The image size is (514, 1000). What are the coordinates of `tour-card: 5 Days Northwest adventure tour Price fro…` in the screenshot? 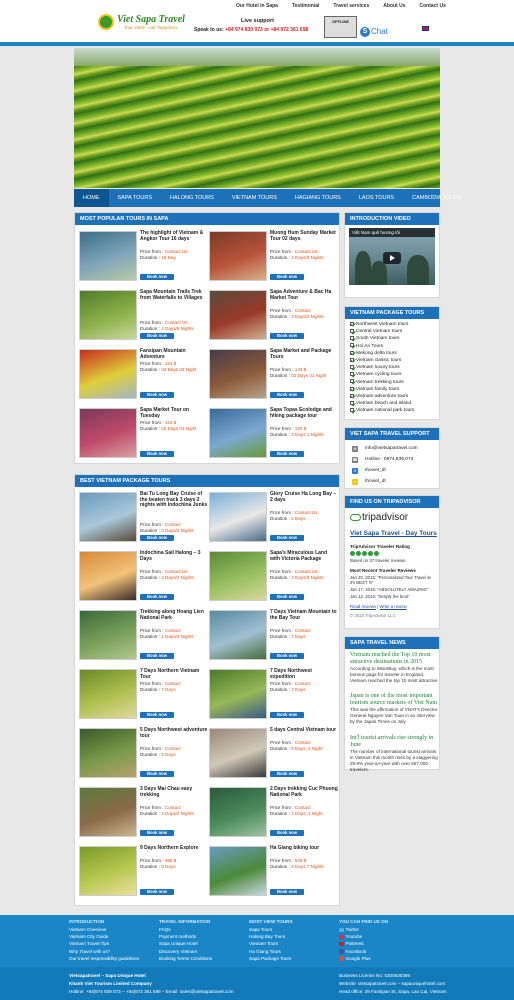 It's located at (143, 753).